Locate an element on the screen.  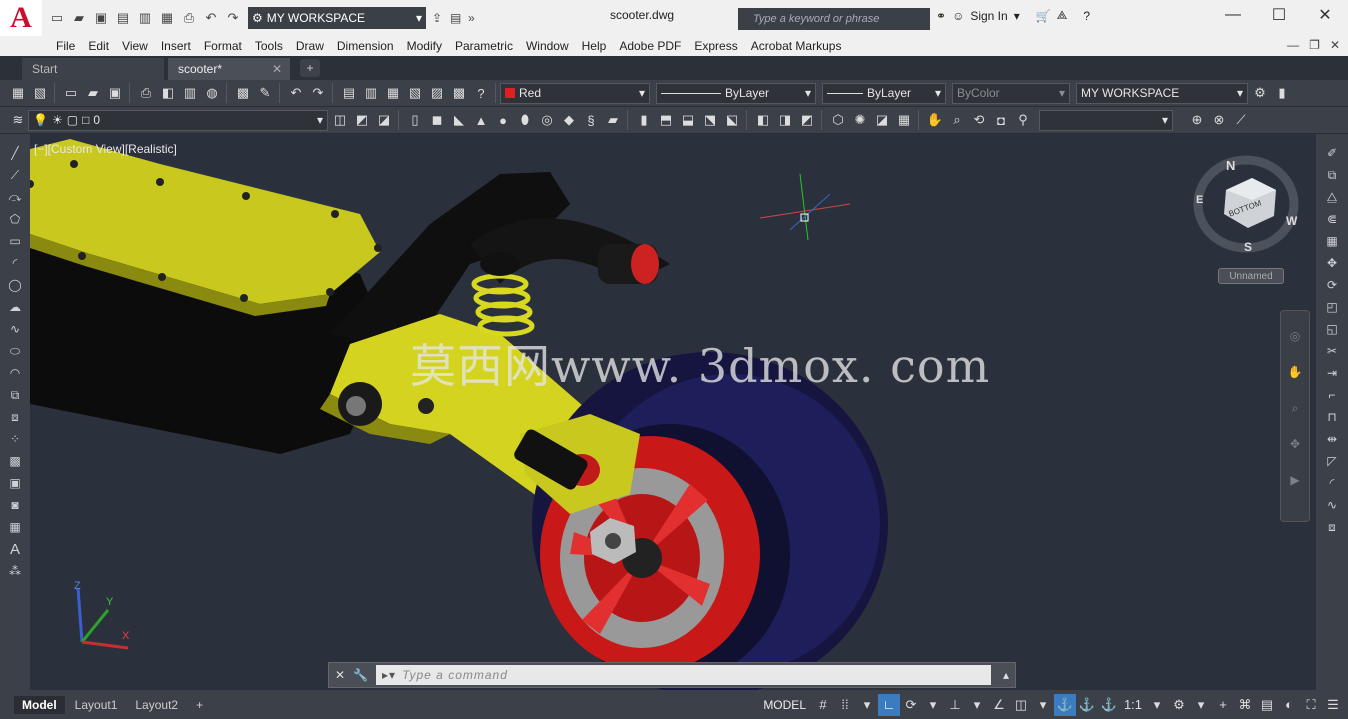
line-icon: ╱ is located at coordinates (15, 153).